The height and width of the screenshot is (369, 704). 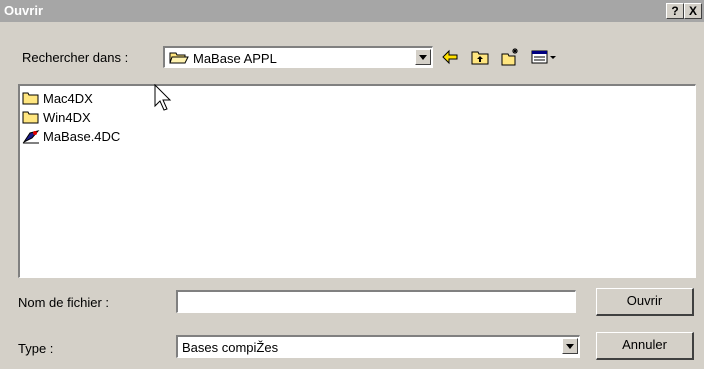 What do you see at coordinates (675, 11) in the screenshot?
I see `help-button: ?` at bounding box center [675, 11].